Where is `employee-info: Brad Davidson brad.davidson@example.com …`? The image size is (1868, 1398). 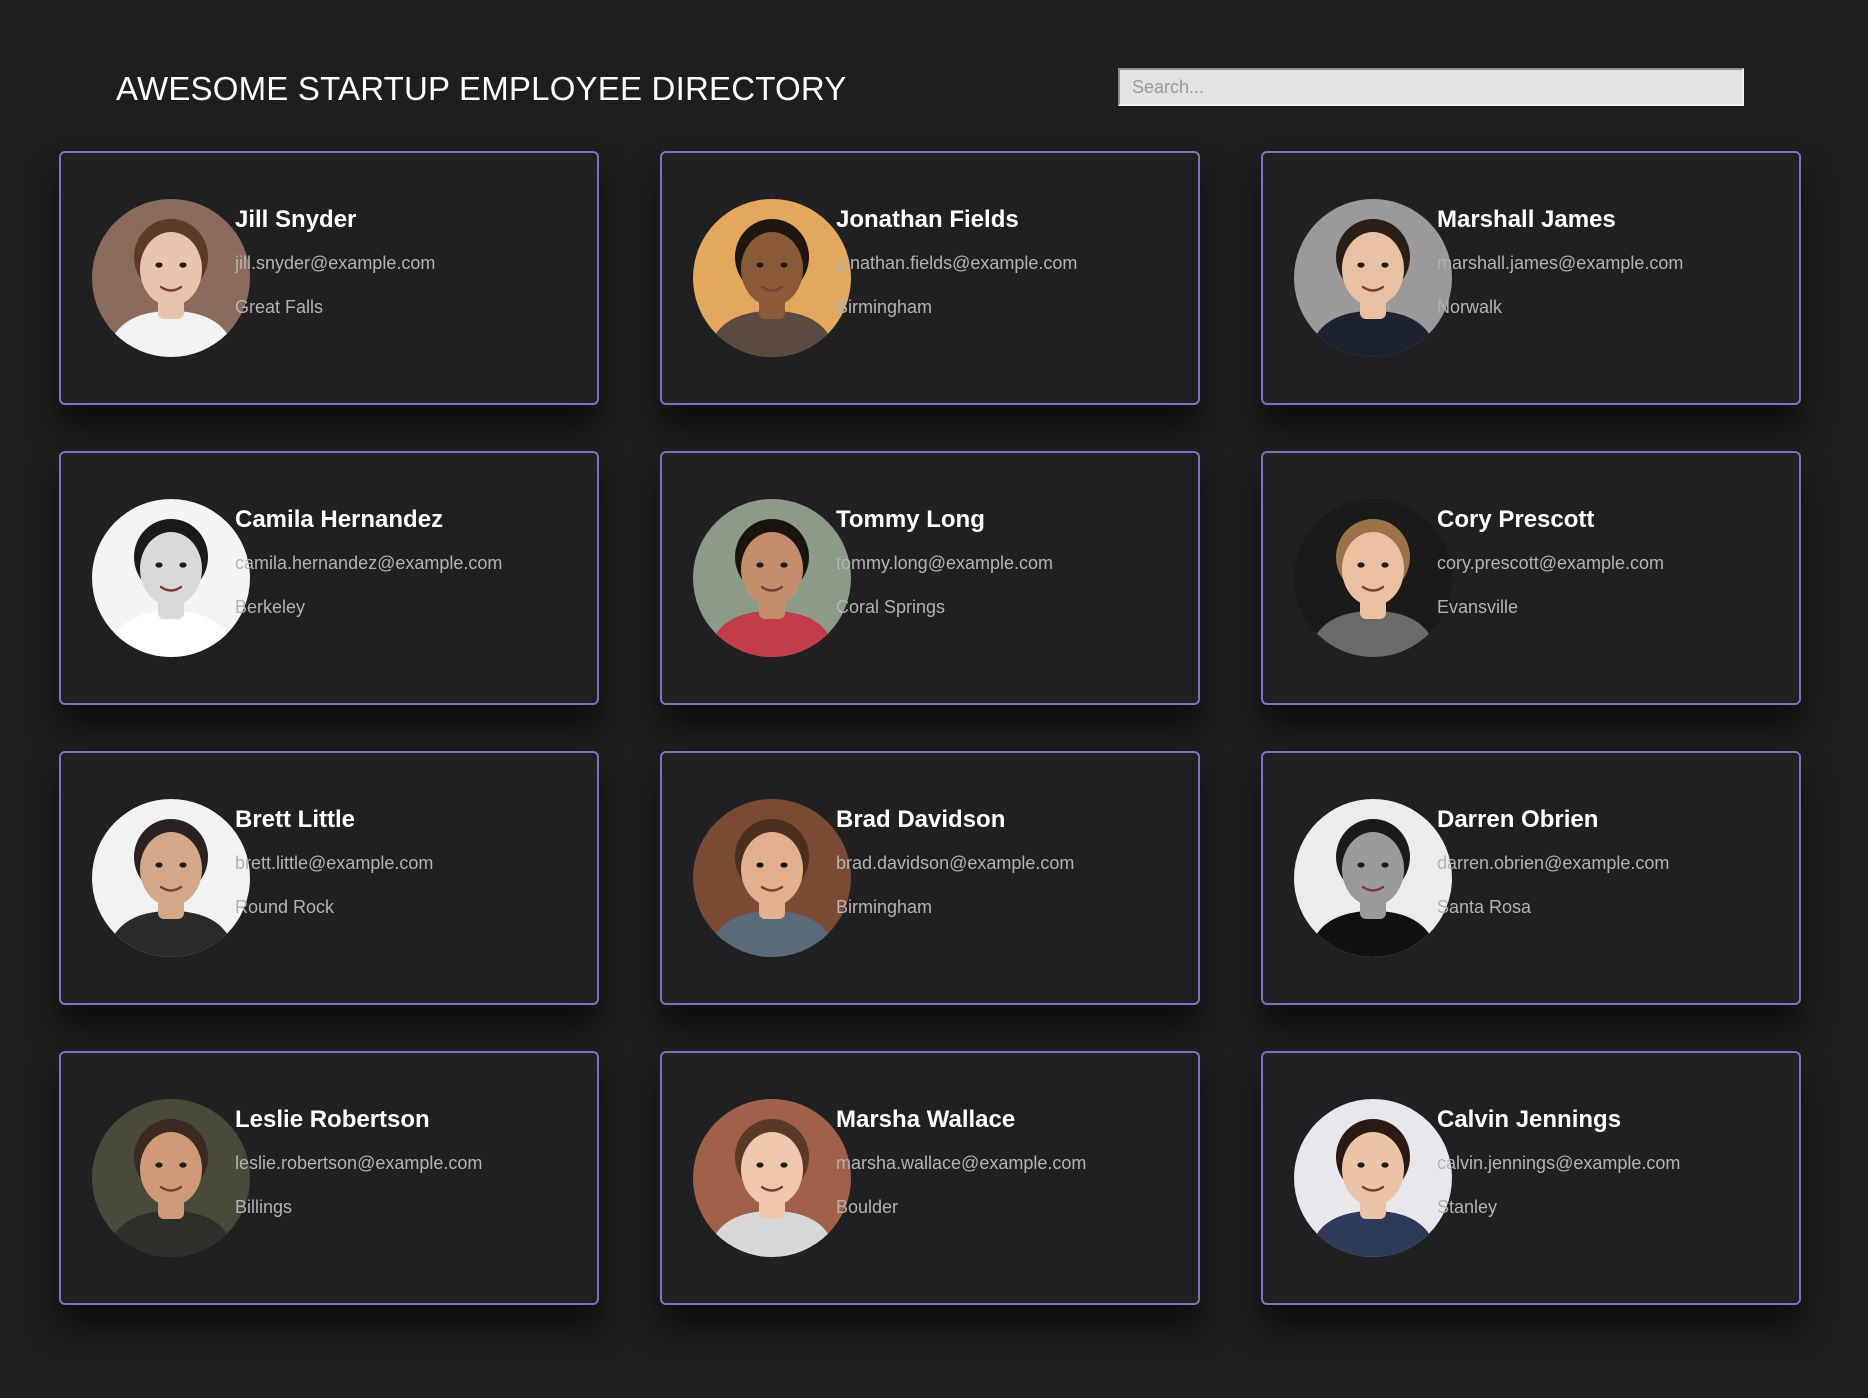 employee-info: Brad Davidson brad.davidson@example.com … is located at coordinates (955, 861).